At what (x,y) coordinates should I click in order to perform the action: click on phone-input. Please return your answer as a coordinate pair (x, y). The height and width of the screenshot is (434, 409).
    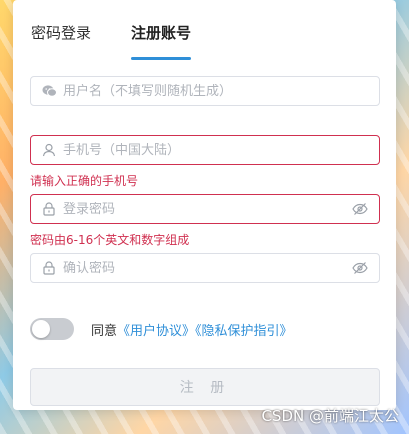
    Looking at the image, I should click on (221, 150).